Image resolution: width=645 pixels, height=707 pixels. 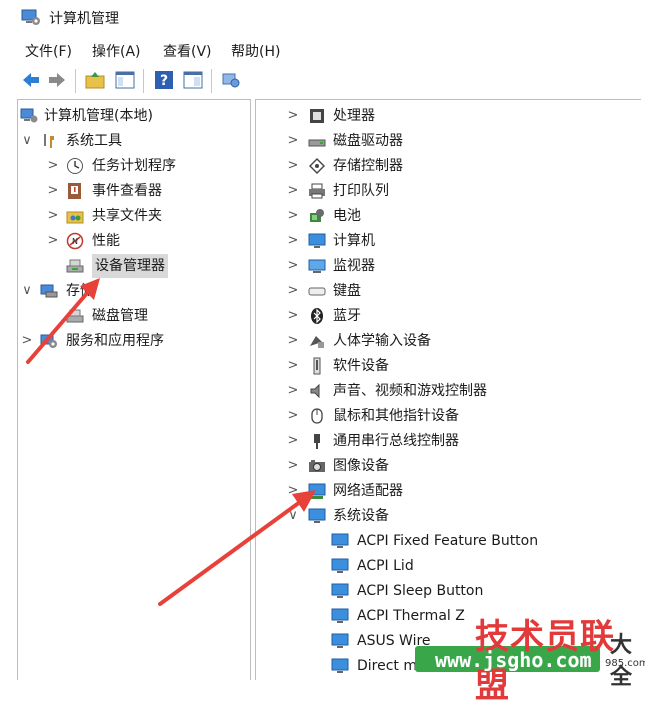 What do you see at coordinates (317, 291) in the screenshot?
I see `keyboard-icon` at bounding box center [317, 291].